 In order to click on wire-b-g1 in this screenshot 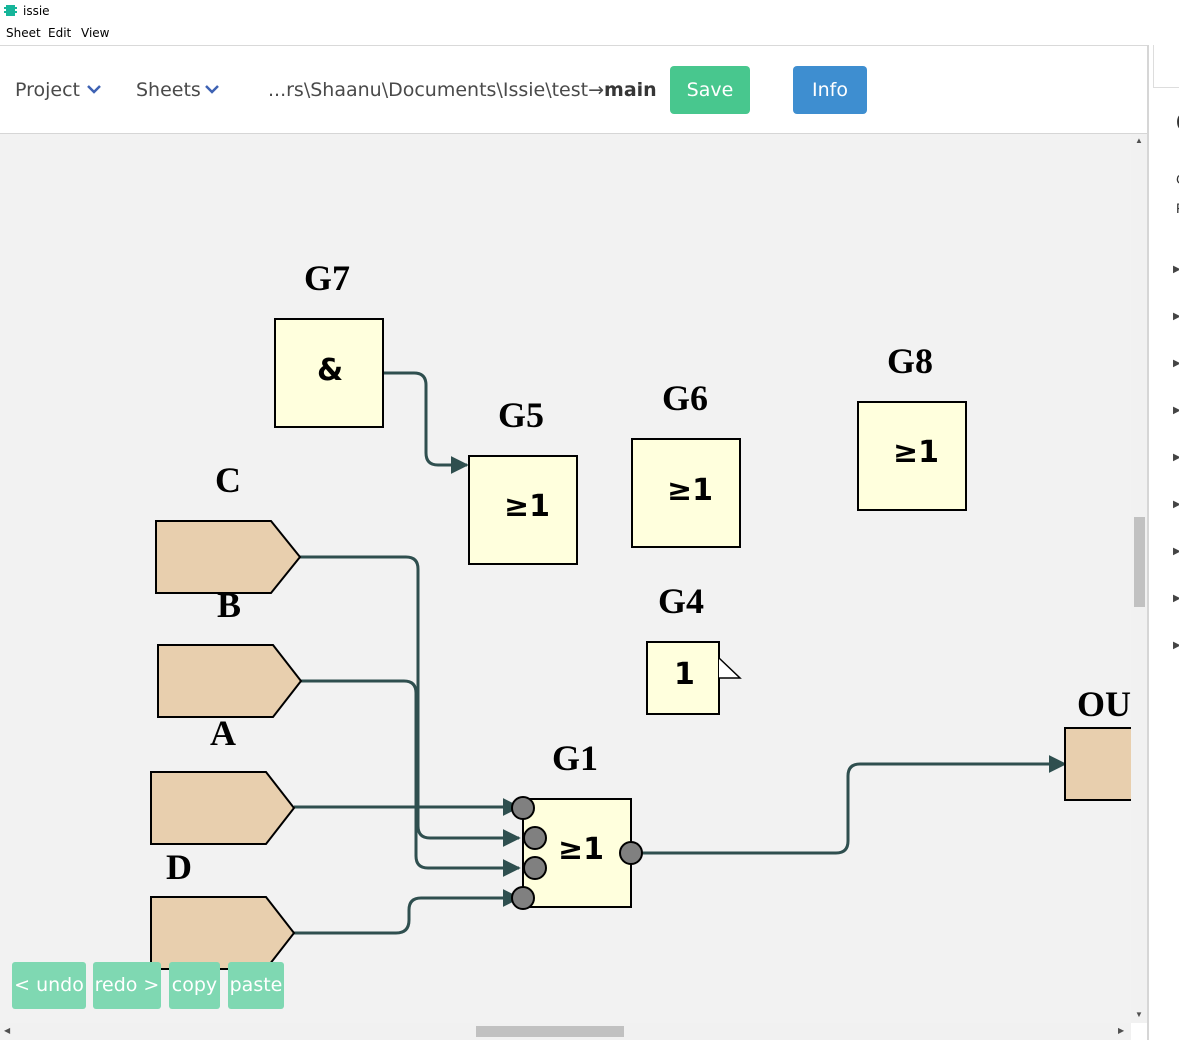, I will do `click(411, 778)`.